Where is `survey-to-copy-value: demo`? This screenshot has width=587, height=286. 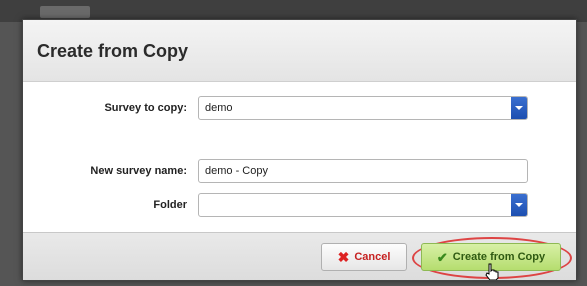 survey-to-copy-value: demo is located at coordinates (219, 108).